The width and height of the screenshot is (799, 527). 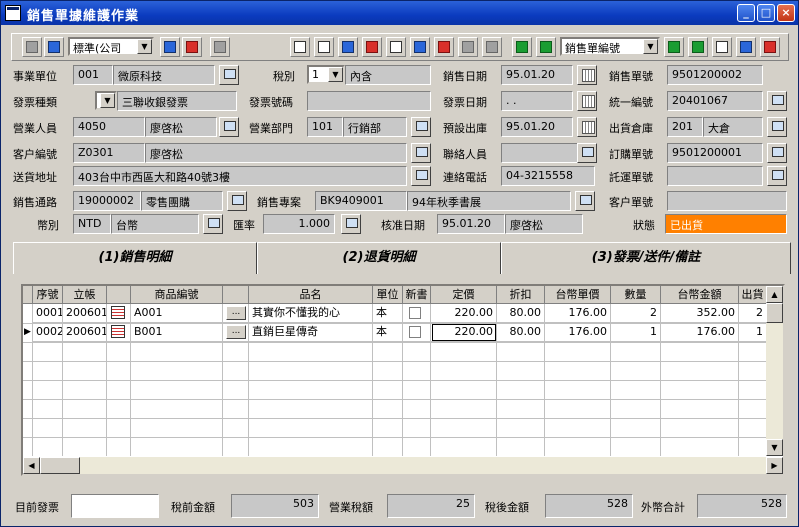 What do you see at coordinates (388, 295) in the screenshot?
I see `col-header-unit: 單位` at bounding box center [388, 295].